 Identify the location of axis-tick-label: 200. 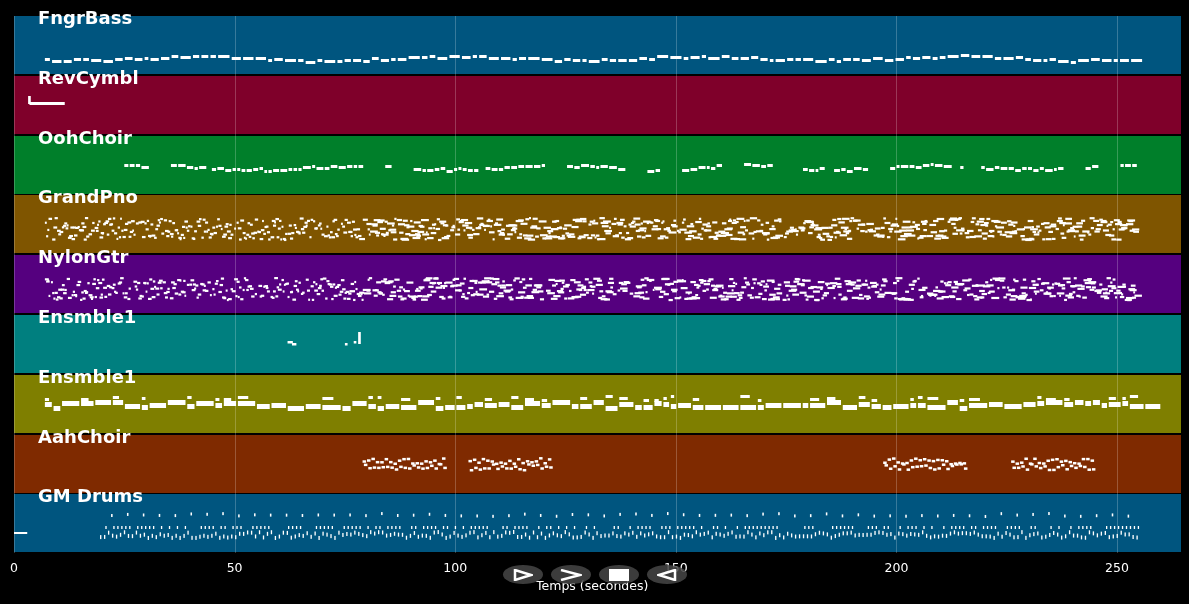
(896, 568).